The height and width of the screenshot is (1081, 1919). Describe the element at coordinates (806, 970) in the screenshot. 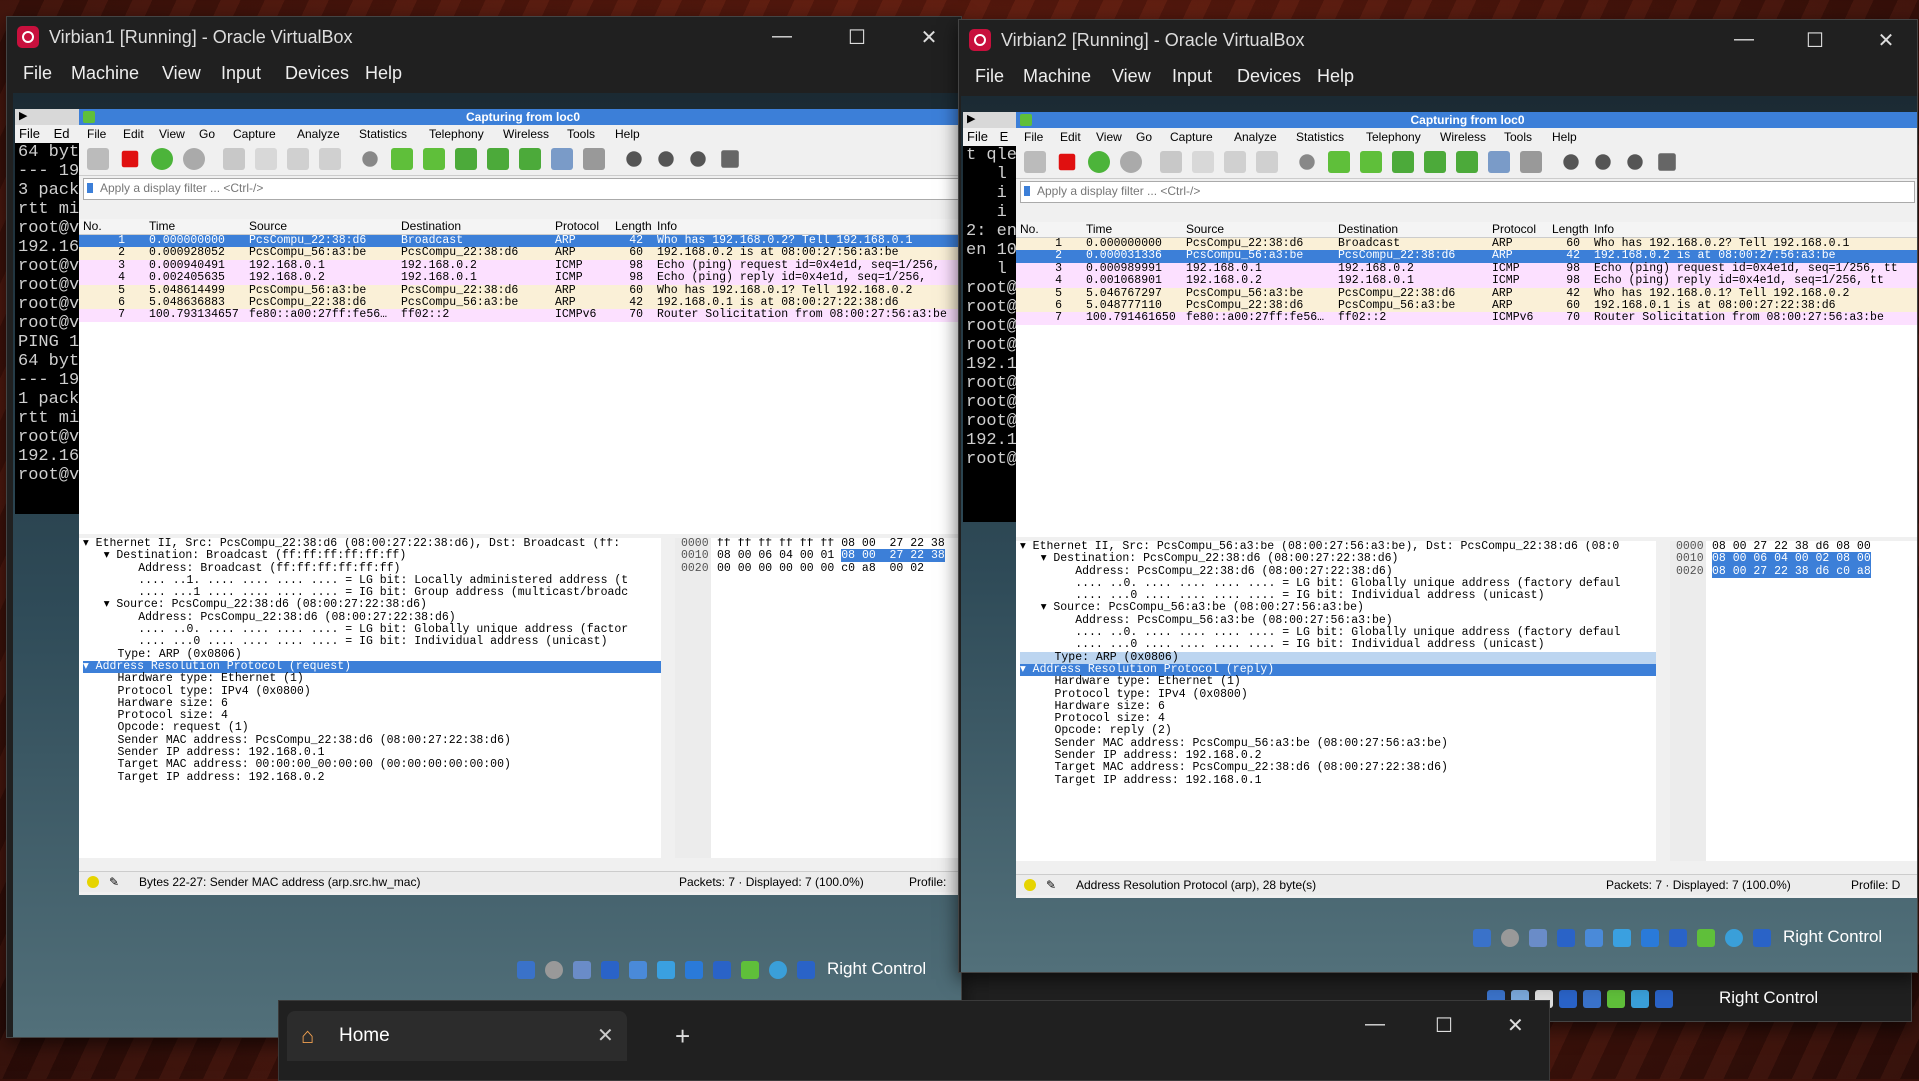

I see `mouse-integration-icon` at that location.